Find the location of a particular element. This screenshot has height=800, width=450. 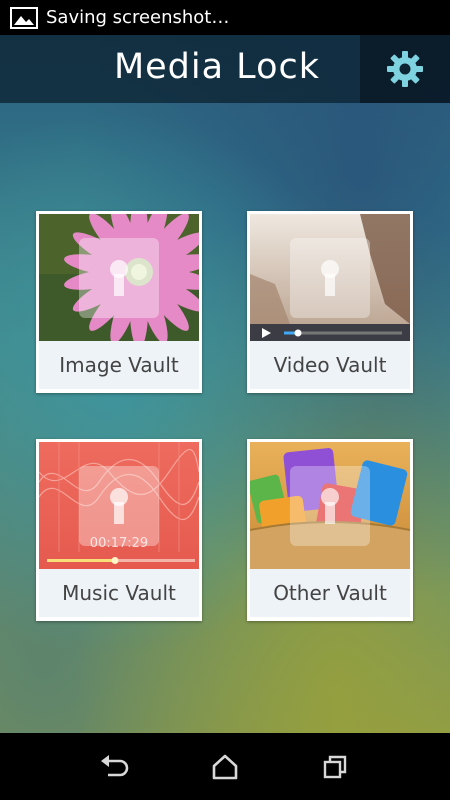

tile-label: Music Vault is located at coordinates (119, 593).